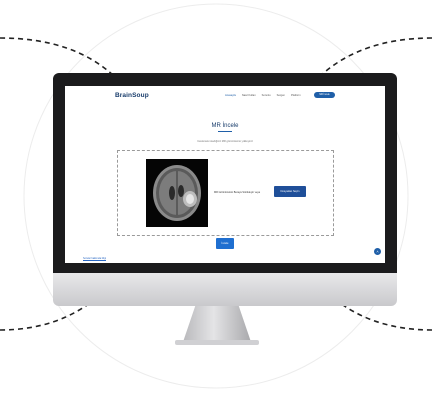 The image size is (432, 415). What do you see at coordinates (225, 126) in the screenshot?
I see `page-title: MR İncele` at bounding box center [225, 126].